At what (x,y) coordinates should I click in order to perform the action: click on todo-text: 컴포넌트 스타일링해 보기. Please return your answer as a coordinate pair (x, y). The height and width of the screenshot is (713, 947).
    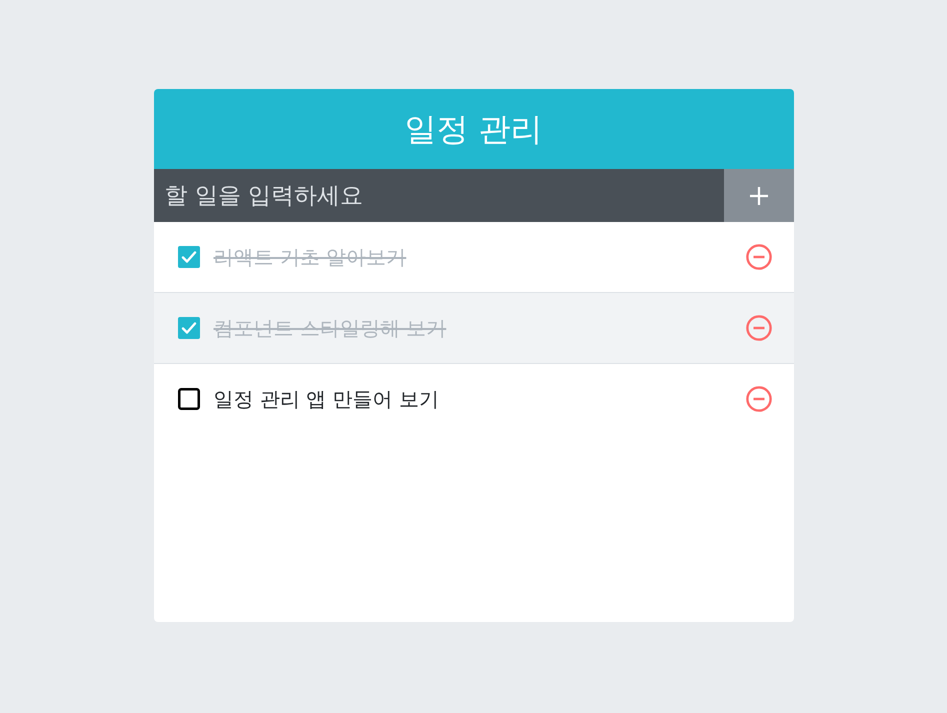
    Looking at the image, I should click on (331, 328).